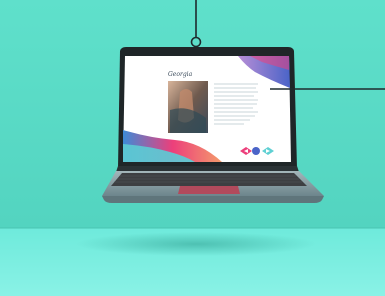 The image size is (385, 296). I want to click on floor-shadow, so click(196, 244).